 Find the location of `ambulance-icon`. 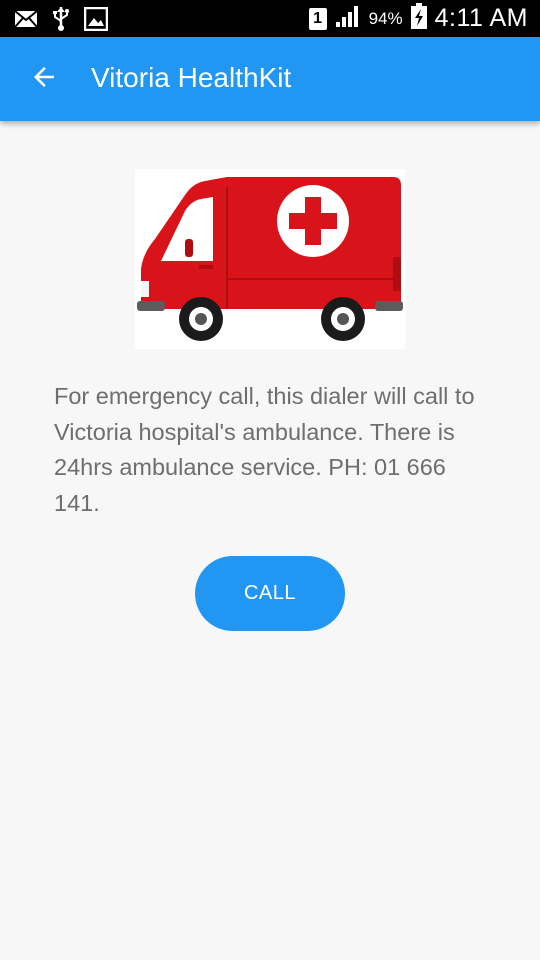

ambulance-icon is located at coordinates (270, 259).